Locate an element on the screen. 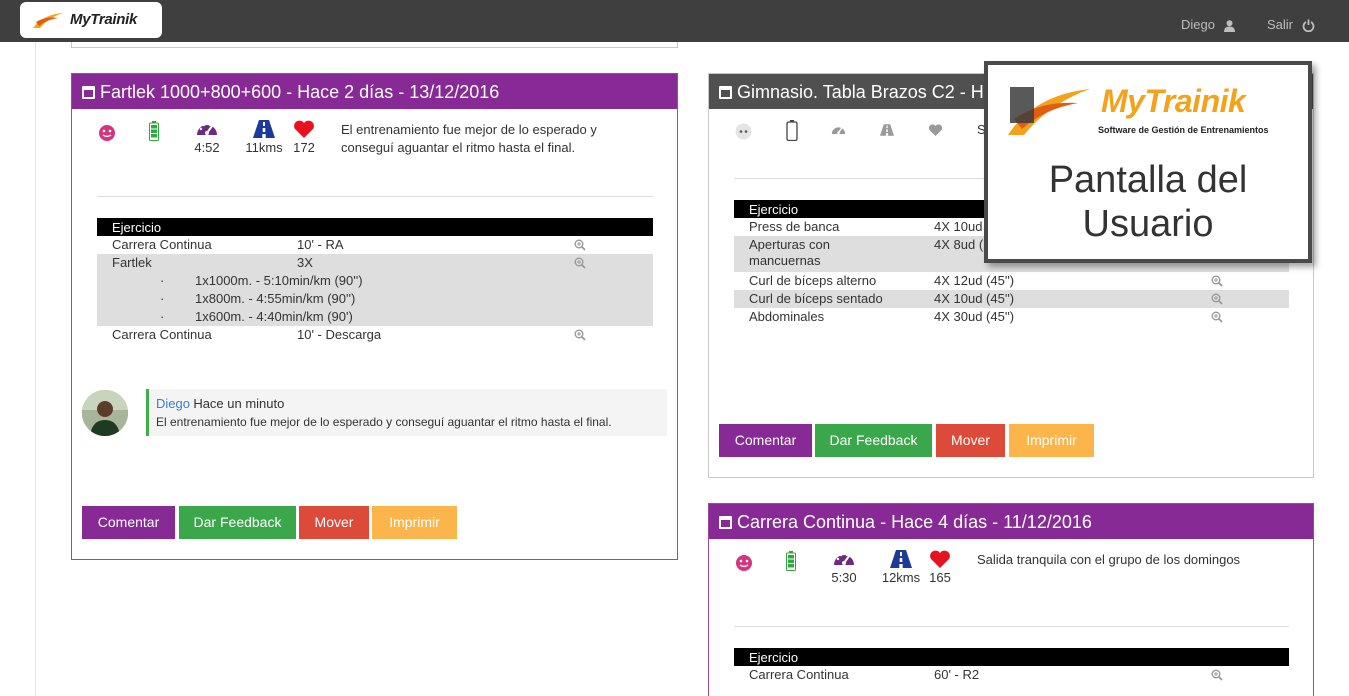  exercise-table: Ejercicio Carrera Continua 60' - R2 is located at coordinates (1011, 666).